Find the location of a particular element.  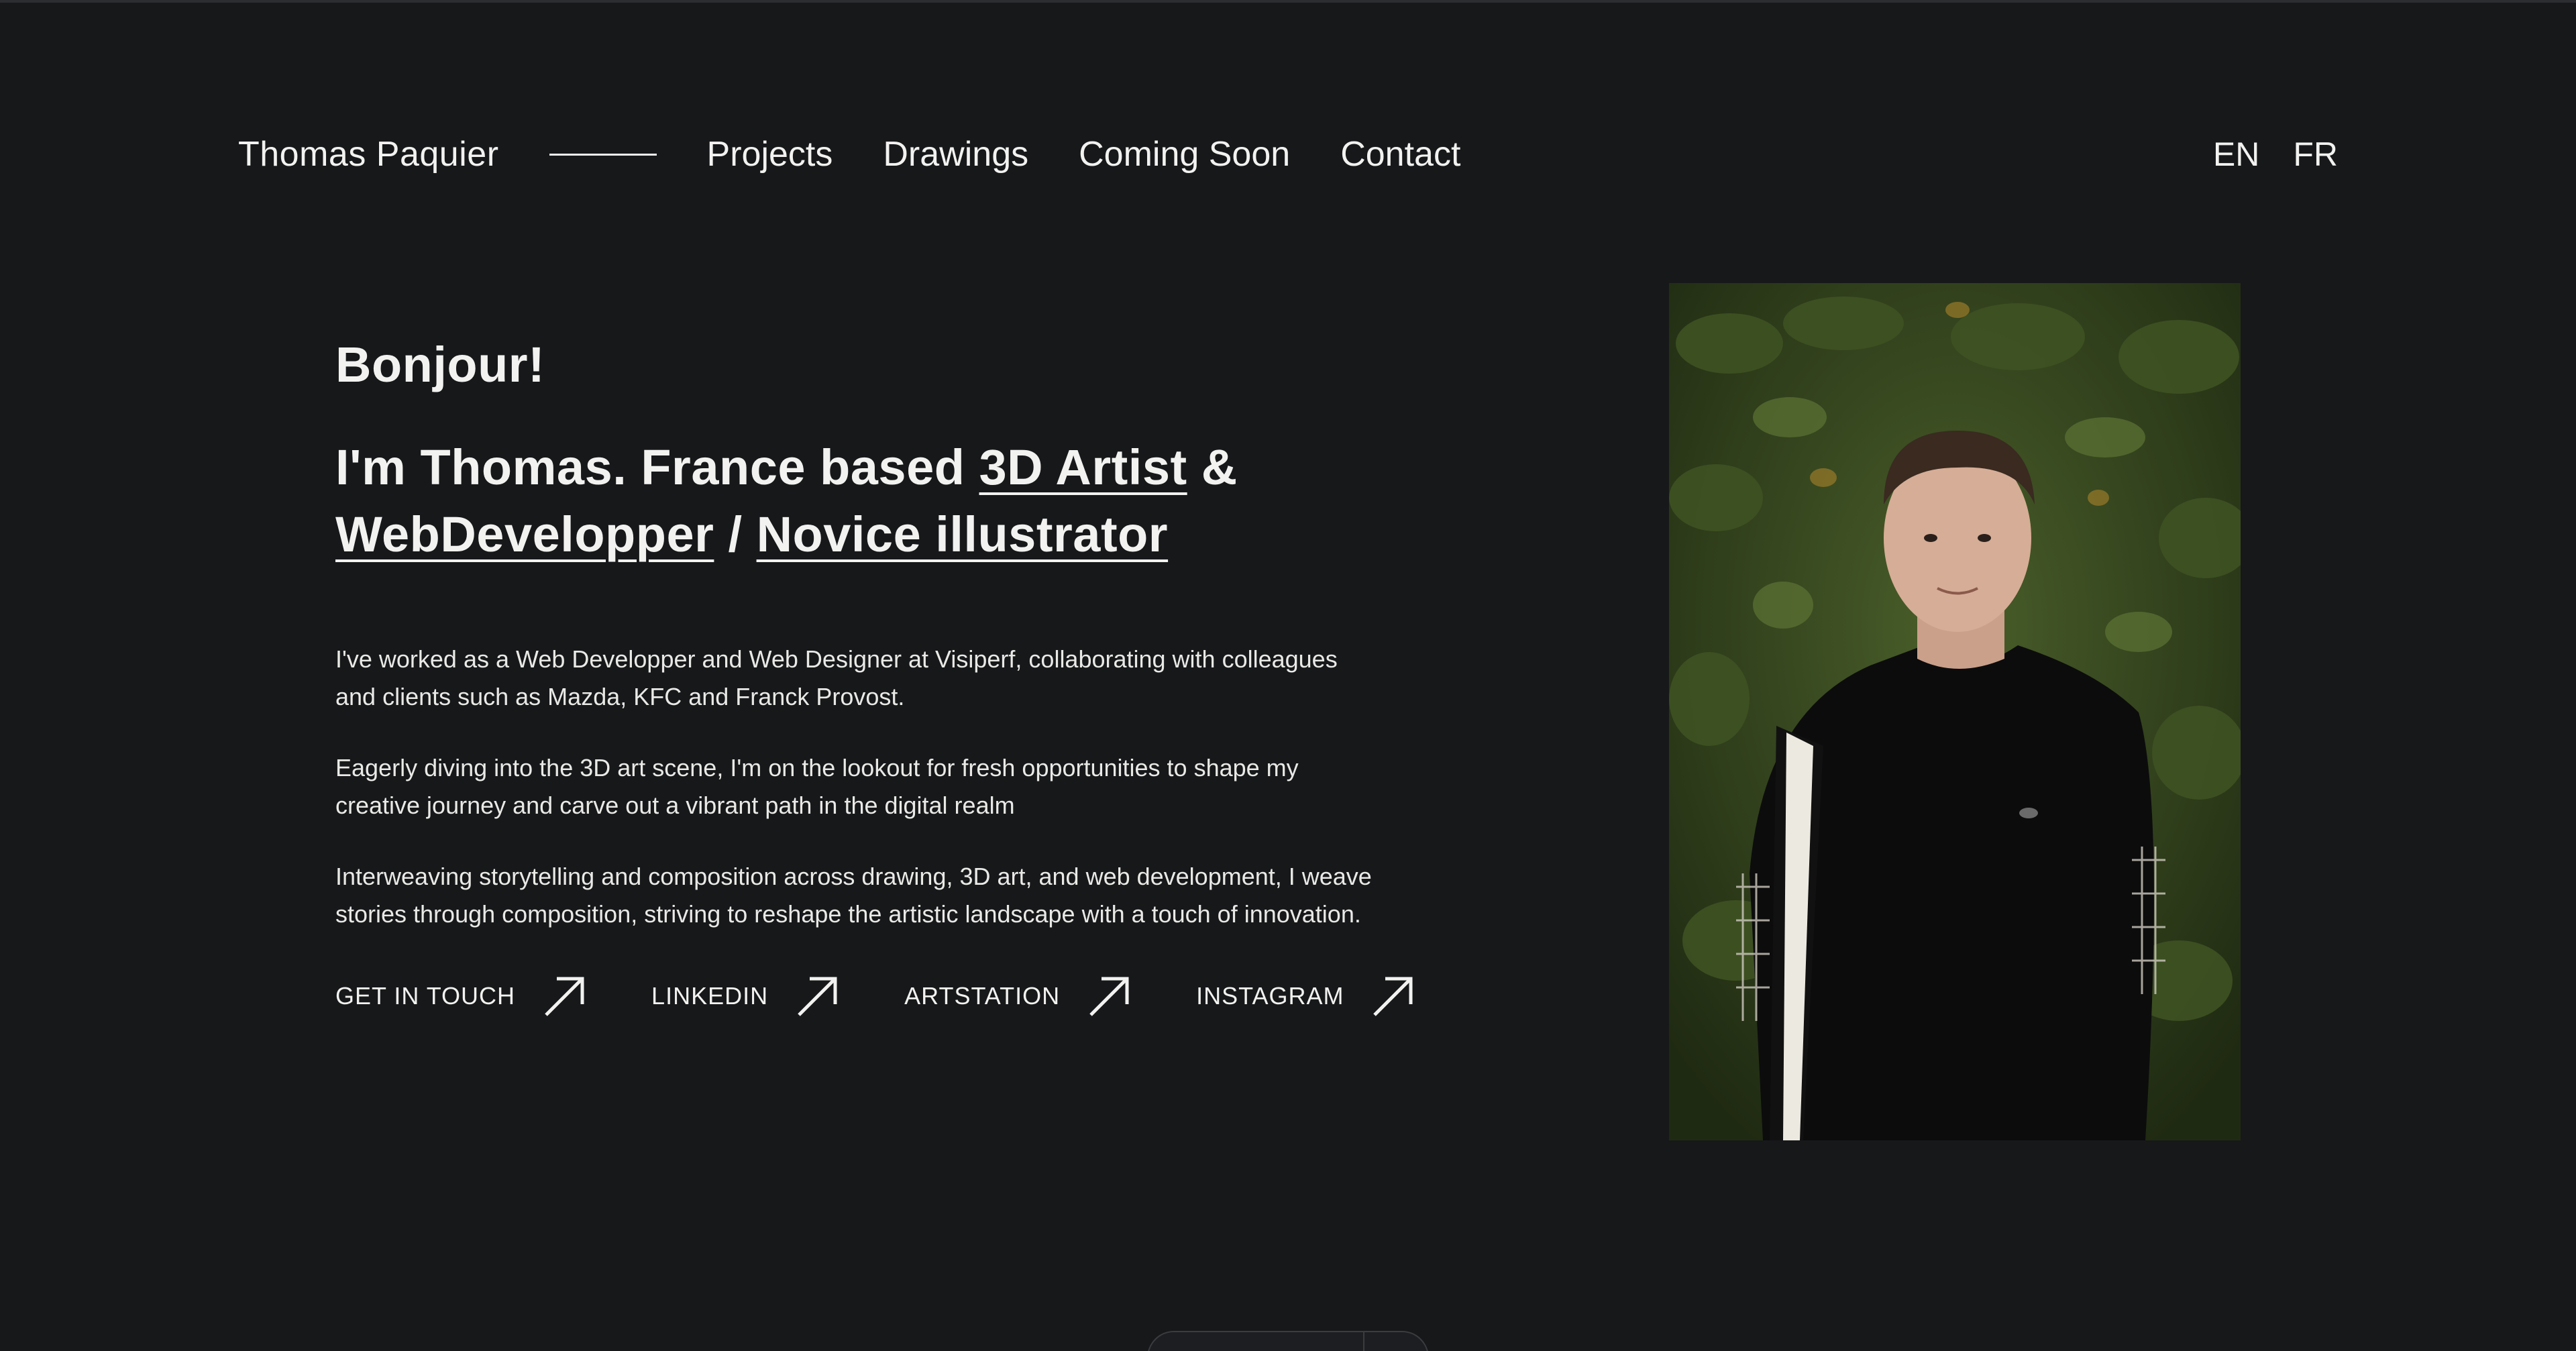

pill-divider is located at coordinates (1363, 1341).